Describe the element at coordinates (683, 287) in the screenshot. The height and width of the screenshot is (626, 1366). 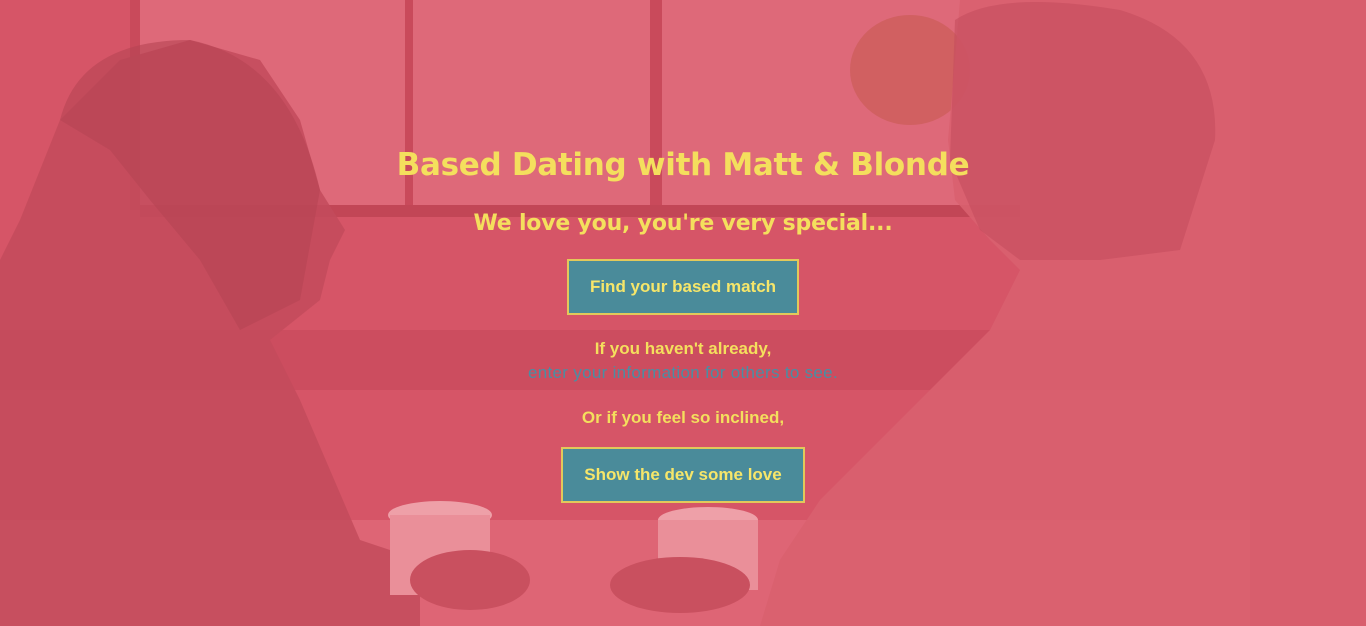
I see `find-match-button: Find your based match` at that location.